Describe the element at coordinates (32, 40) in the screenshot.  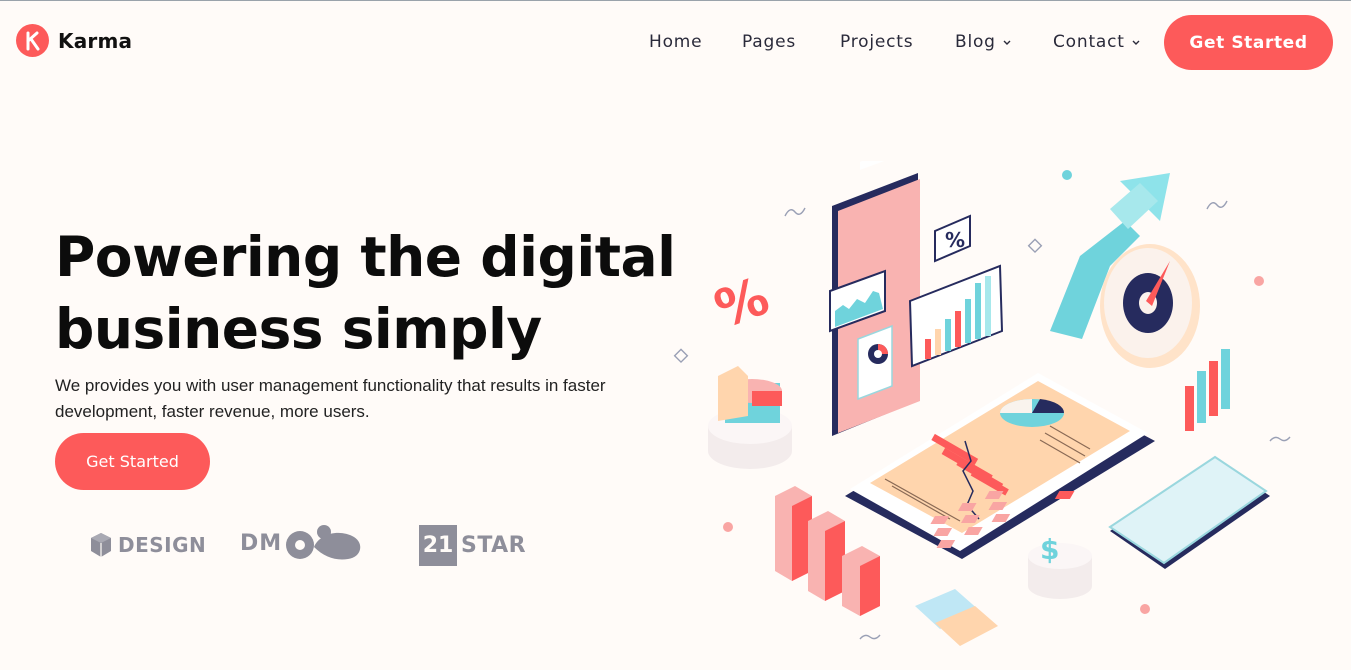
I see `karma-logo-icon` at that location.